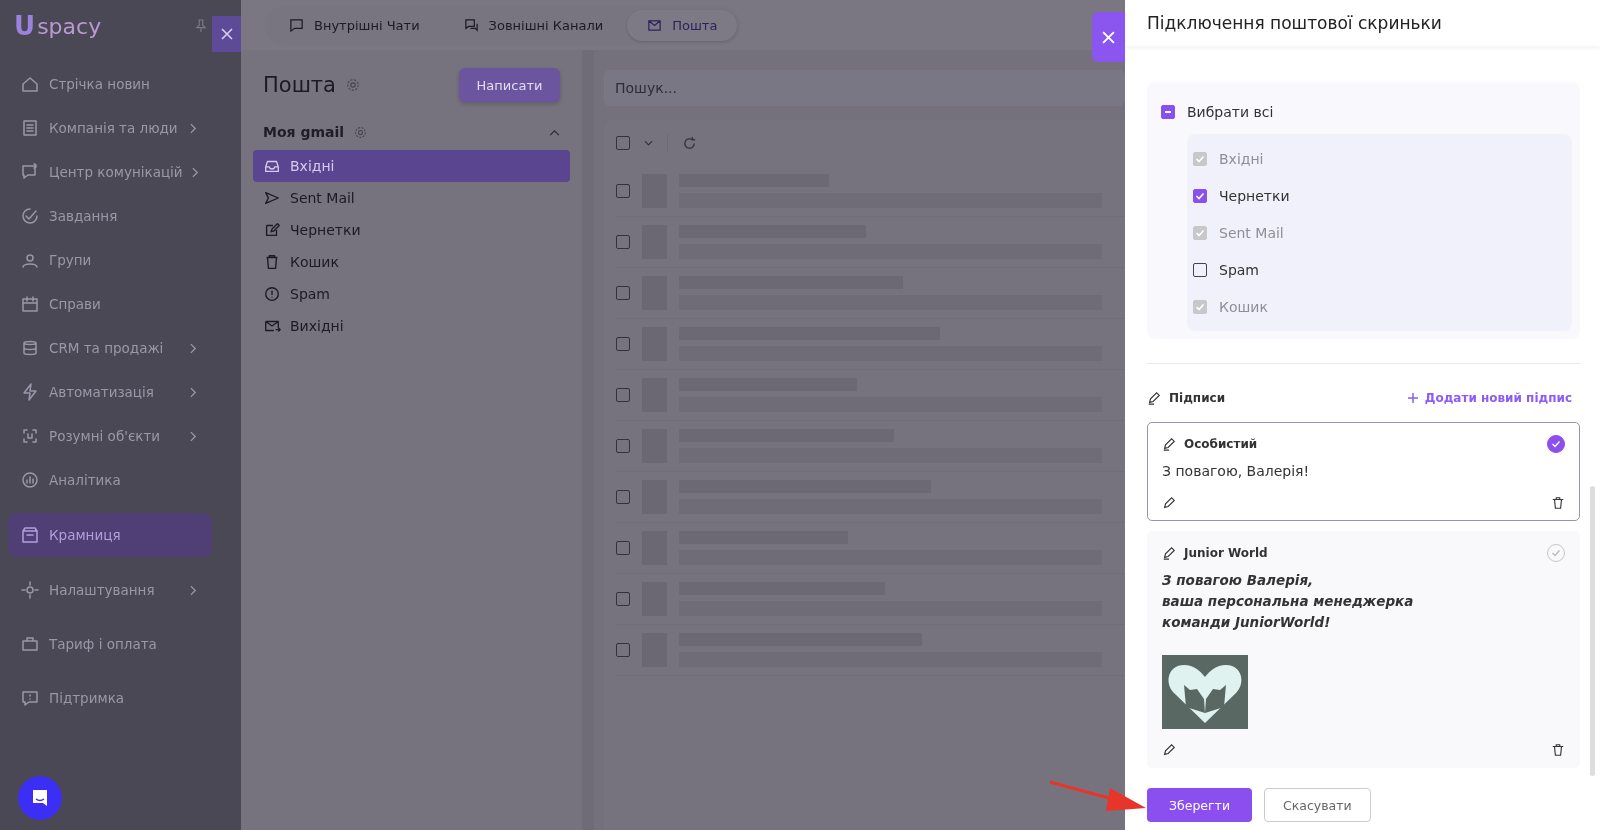 The height and width of the screenshot is (830, 1600). What do you see at coordinates (1412, 398) in the screenshot?
I see `plus-icon` at bounding box center [1412, 398].